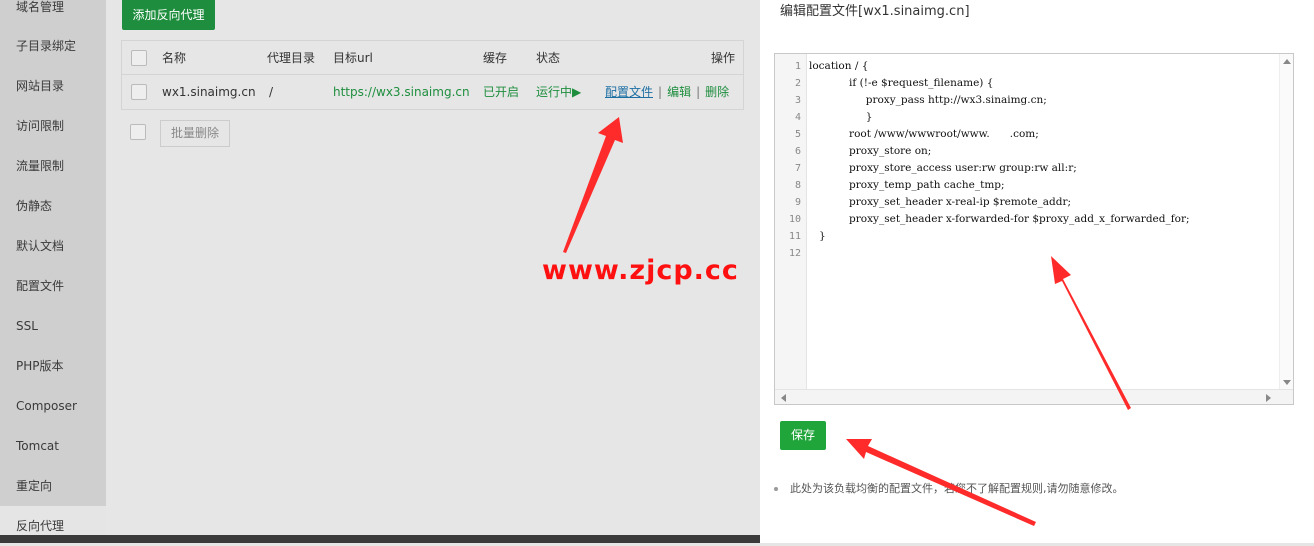 The width and height of the screenshot is (1314, 546). What do you see at coordinates (797, 168) in the screenshot?
I see `line-number: 7` at bounding box center [797, 168].